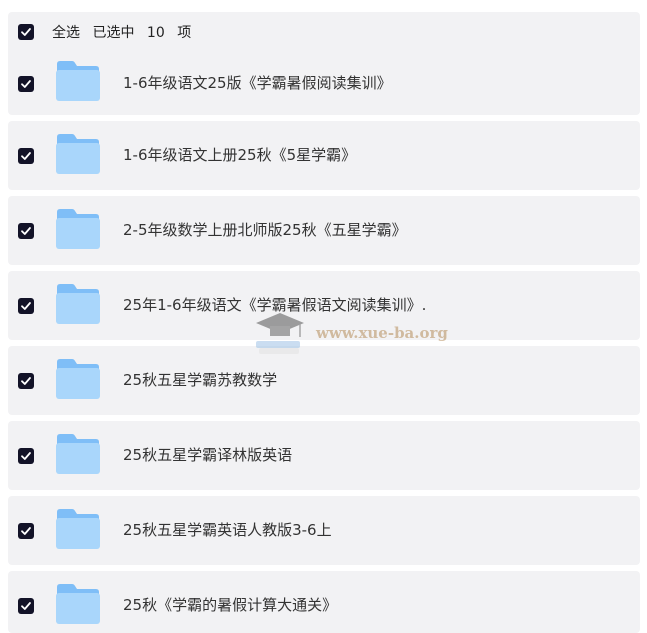 The height and width of the screenshot is (633, 647). What do you see at coordinates (324, 380) in the screenshot?
I see `folder-row: 25秋五星学霸苏教数学` at bounding box center [324, 380].